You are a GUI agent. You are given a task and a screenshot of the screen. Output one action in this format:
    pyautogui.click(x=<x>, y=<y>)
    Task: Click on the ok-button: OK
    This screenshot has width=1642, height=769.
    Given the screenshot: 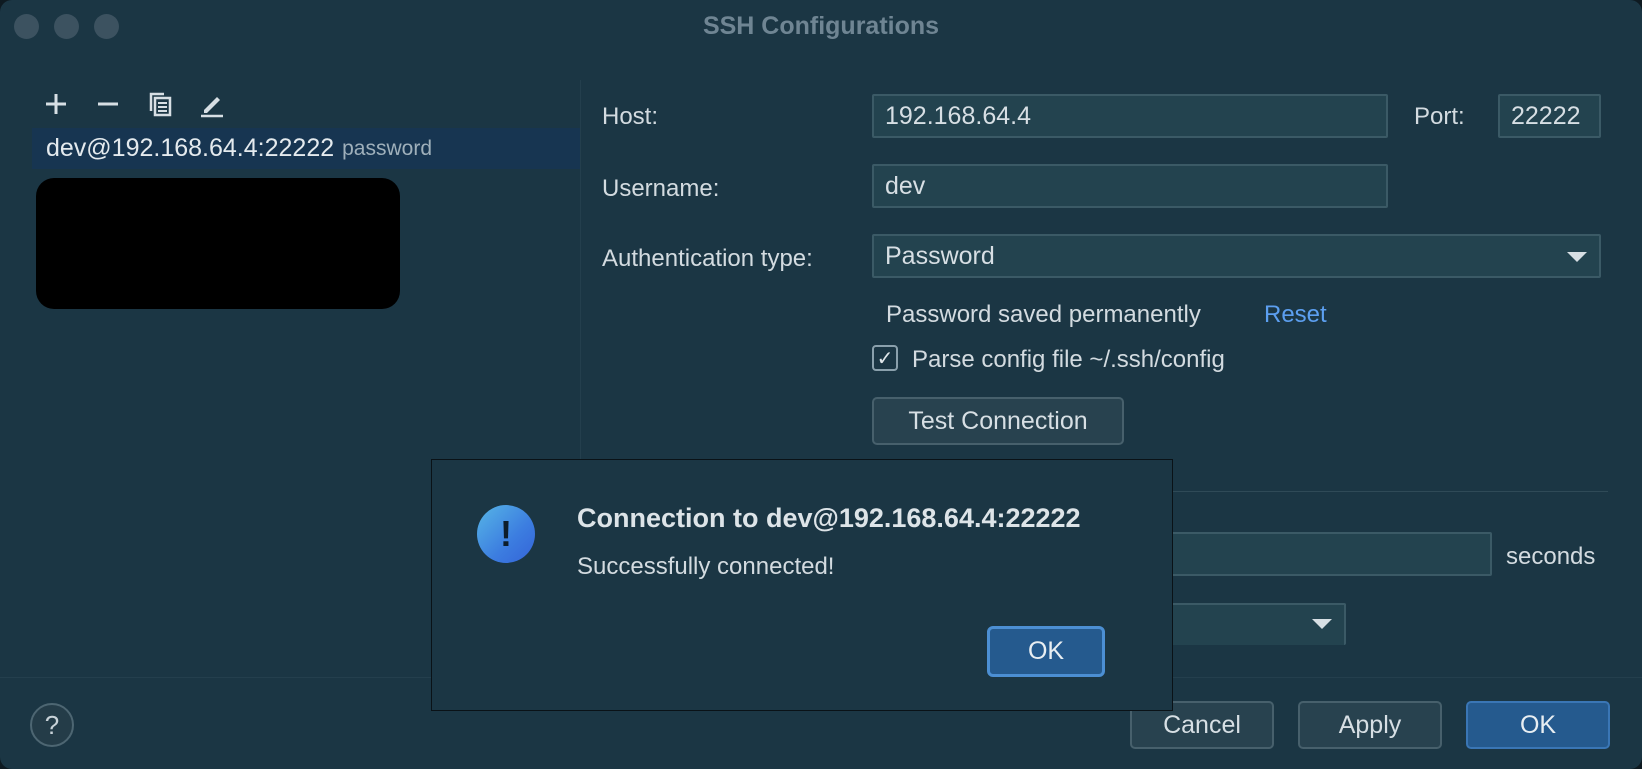 What is the action you would take?
    pyautogui.click(x=1538, y=725)
    